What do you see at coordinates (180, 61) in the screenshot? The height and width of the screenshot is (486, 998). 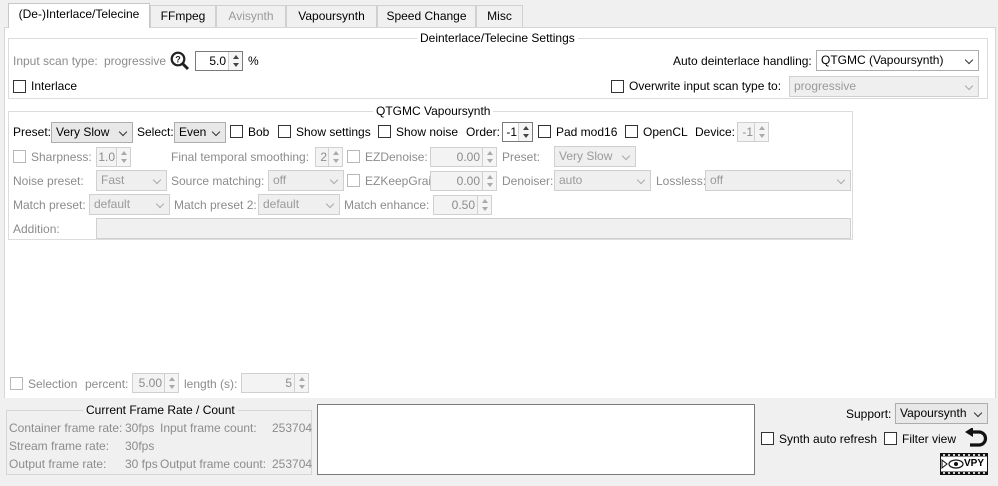 I see `magnifier-help-icon: ?` at bounding box center [180, 61].